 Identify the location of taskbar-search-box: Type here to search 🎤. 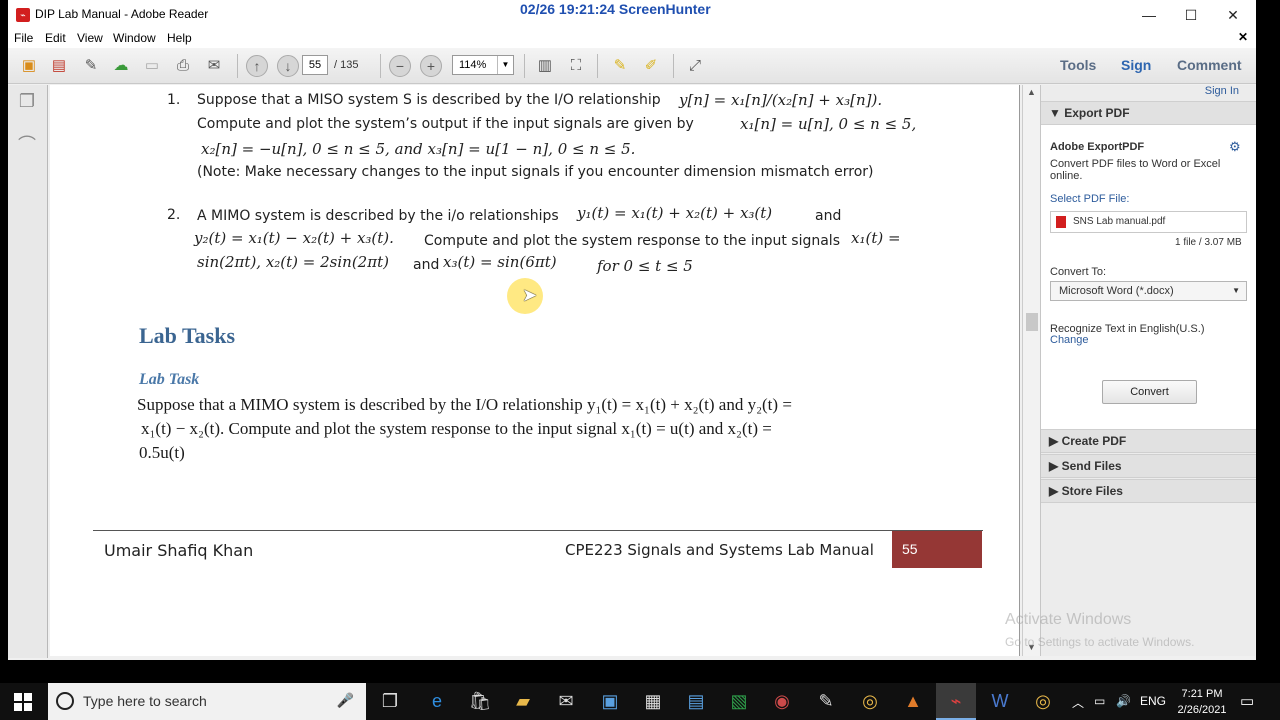
(207, 701).